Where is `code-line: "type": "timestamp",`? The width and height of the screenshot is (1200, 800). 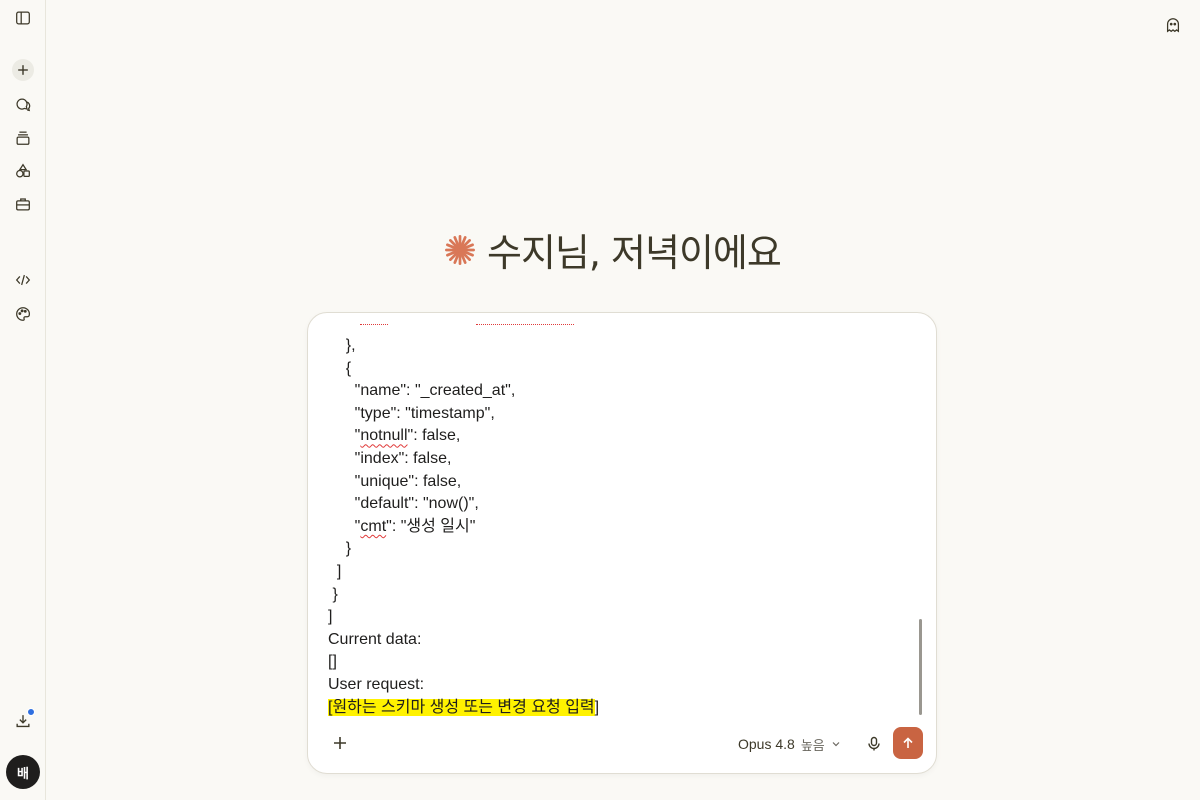
code-line: "type": "timestamp", is located at coordinates (411, 413).